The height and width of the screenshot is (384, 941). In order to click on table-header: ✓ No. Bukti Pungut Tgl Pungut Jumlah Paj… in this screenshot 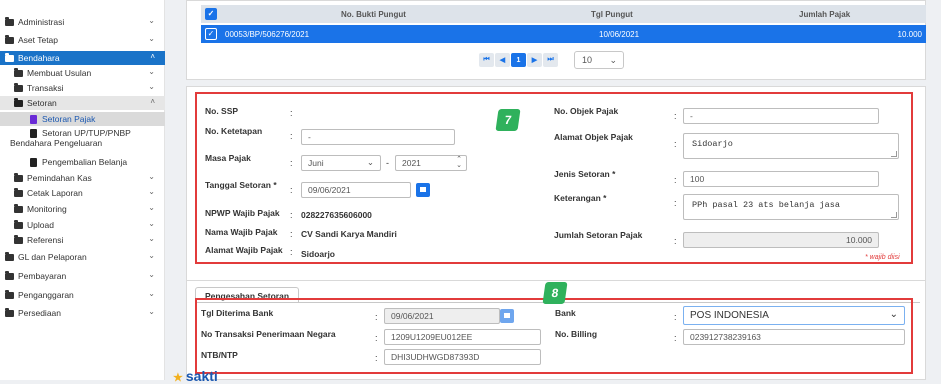, I will do `click(563, 14)`.